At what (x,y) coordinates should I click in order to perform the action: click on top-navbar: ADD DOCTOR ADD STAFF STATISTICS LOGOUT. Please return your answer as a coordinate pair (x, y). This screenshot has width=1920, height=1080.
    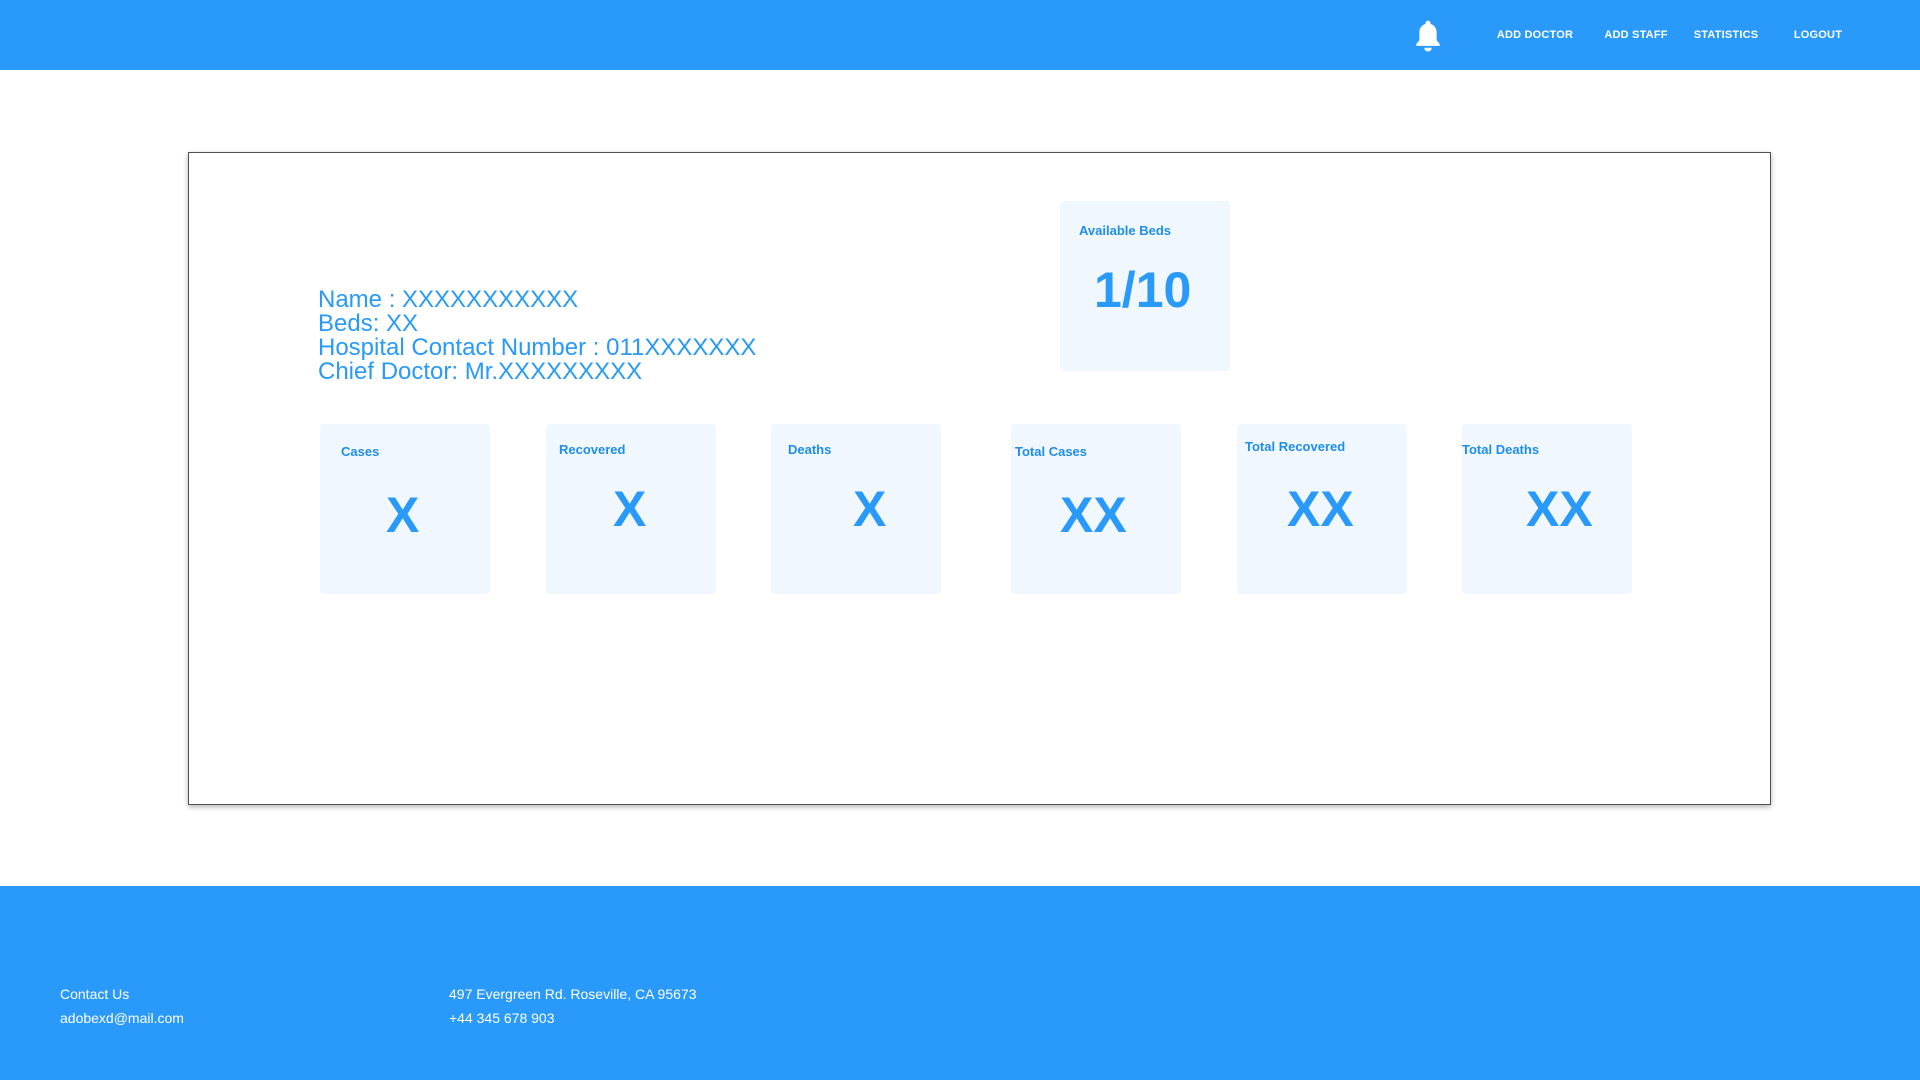
    Looking at the image, I should click on (960, 35).